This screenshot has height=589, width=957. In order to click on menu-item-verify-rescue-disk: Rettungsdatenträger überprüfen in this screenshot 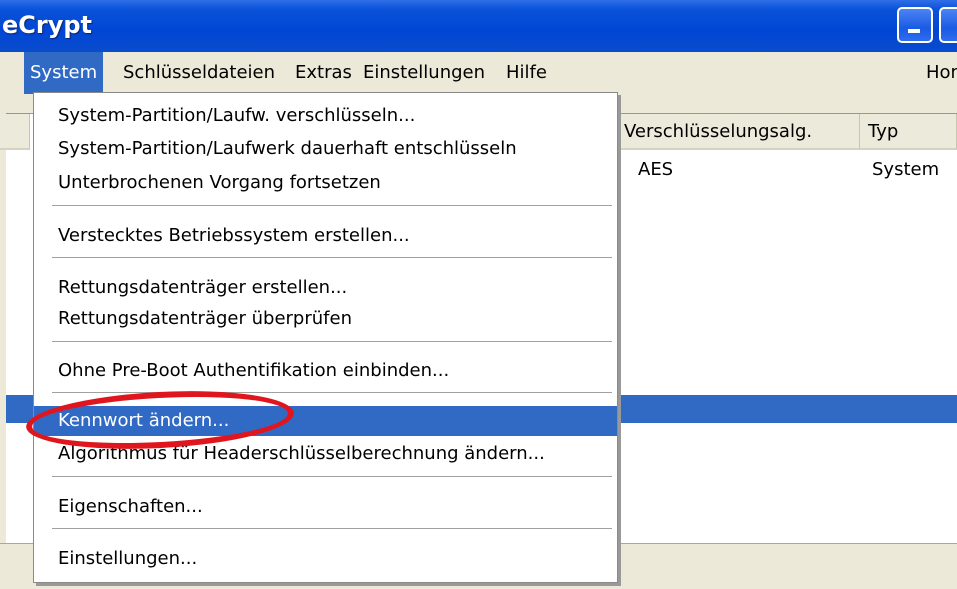, I will do `click(325, 319)`.